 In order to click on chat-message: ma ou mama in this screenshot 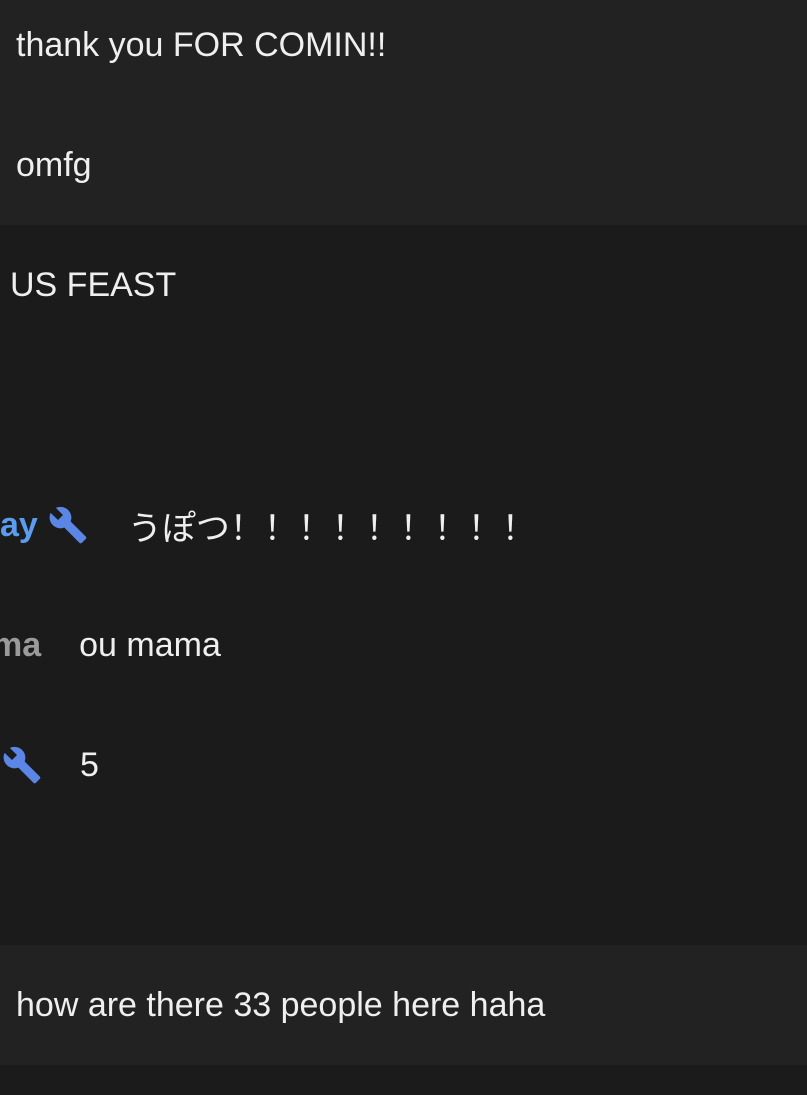, I will do `click(403, 645)`.